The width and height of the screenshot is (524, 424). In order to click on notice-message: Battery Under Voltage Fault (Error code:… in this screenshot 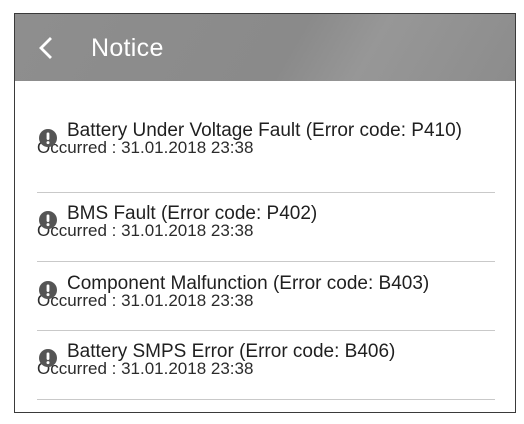, I will do `click(264, 130)`.